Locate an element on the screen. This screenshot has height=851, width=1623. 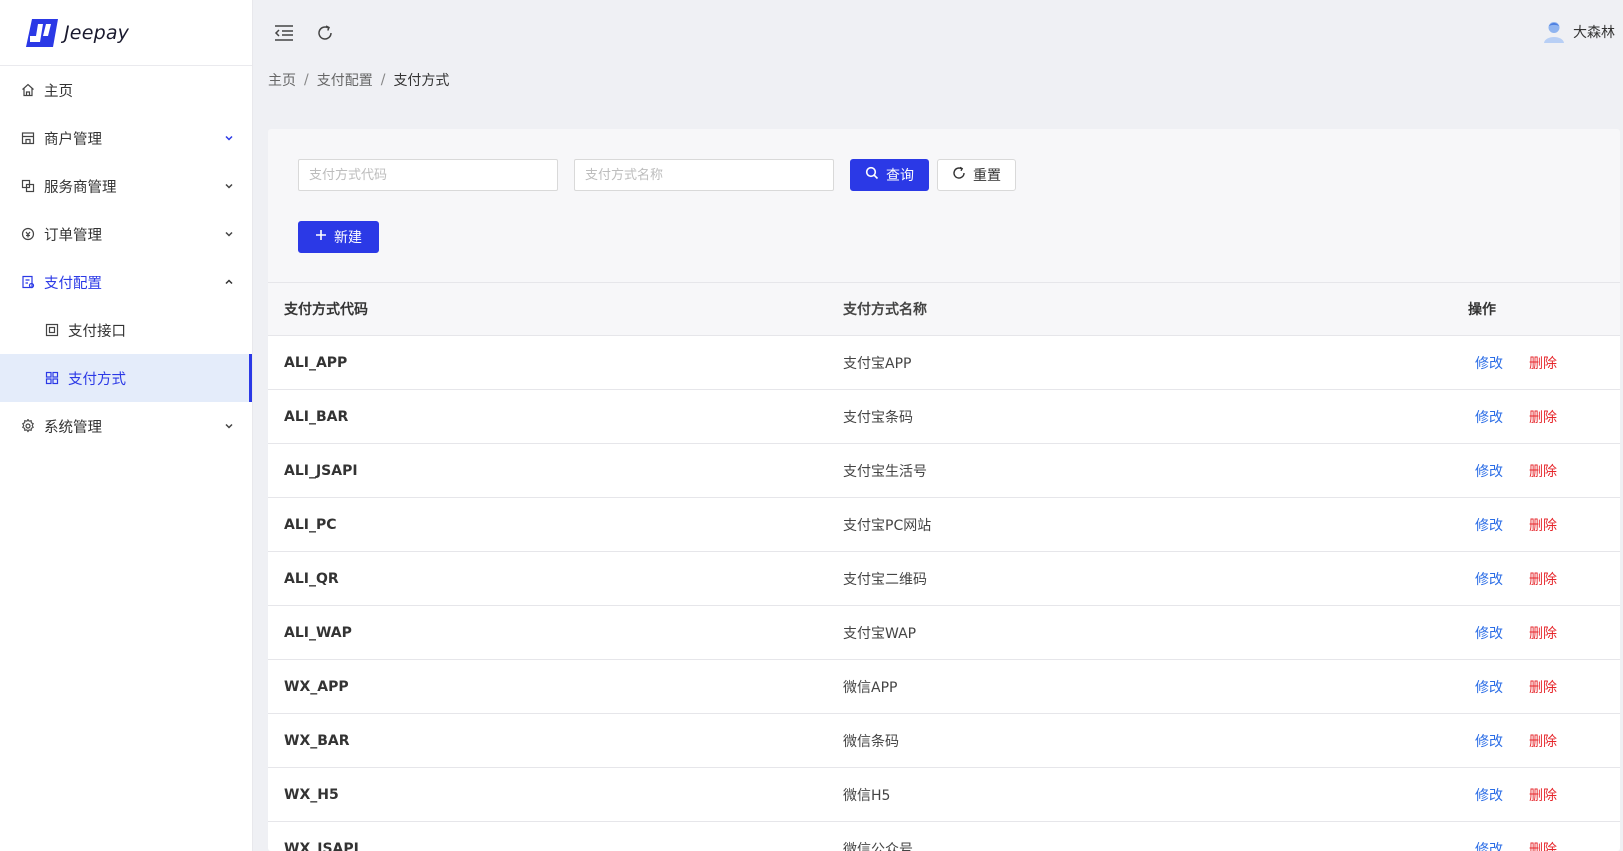
sidebar-item-label: 商户管理 is located at coordinates (73, 139).